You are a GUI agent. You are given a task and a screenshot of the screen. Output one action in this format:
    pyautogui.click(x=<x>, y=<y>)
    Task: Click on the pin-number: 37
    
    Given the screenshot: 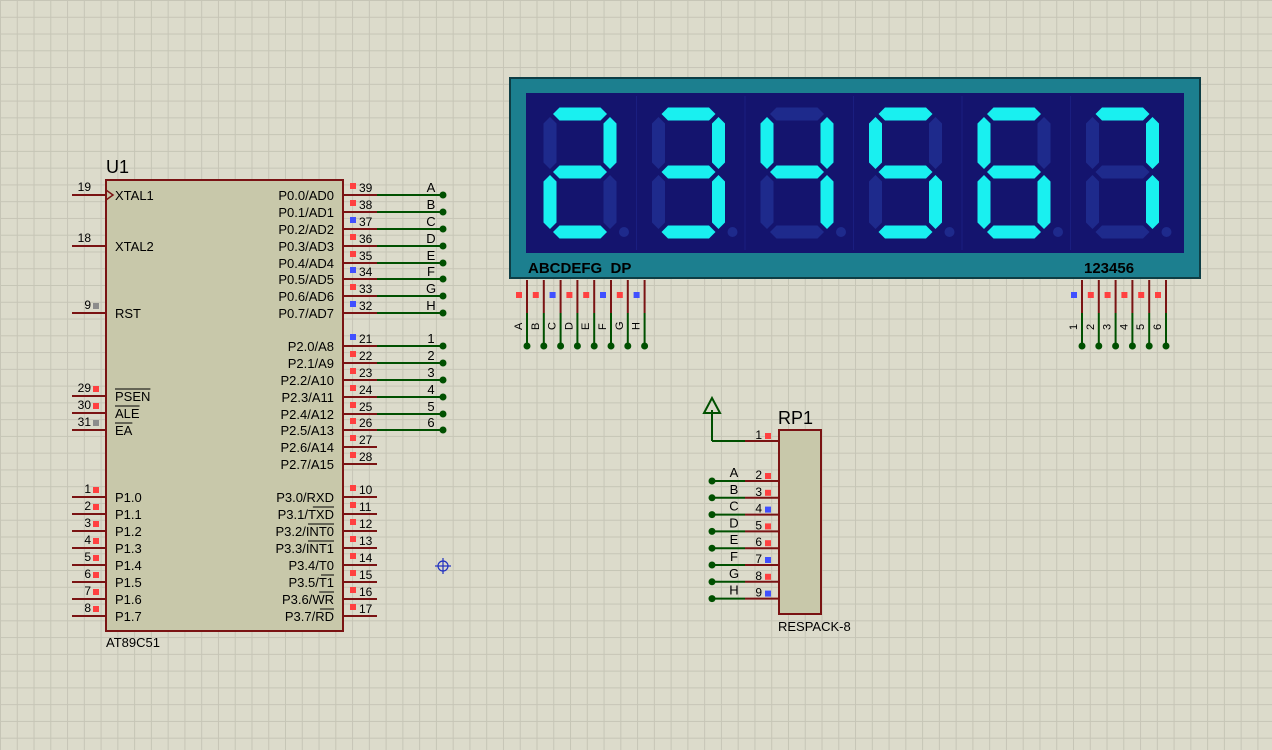 What is the action you would take?
    pyautogui.click(x=366, y=222)
    